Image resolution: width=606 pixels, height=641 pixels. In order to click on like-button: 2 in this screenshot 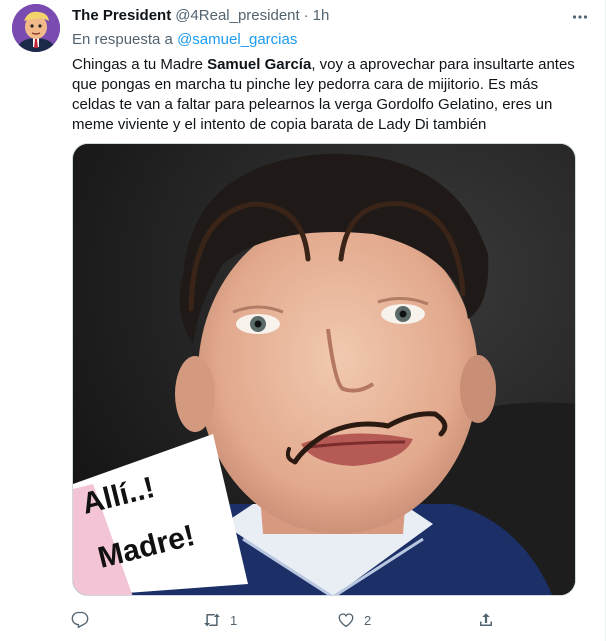, I will do `click(349, 620)`.